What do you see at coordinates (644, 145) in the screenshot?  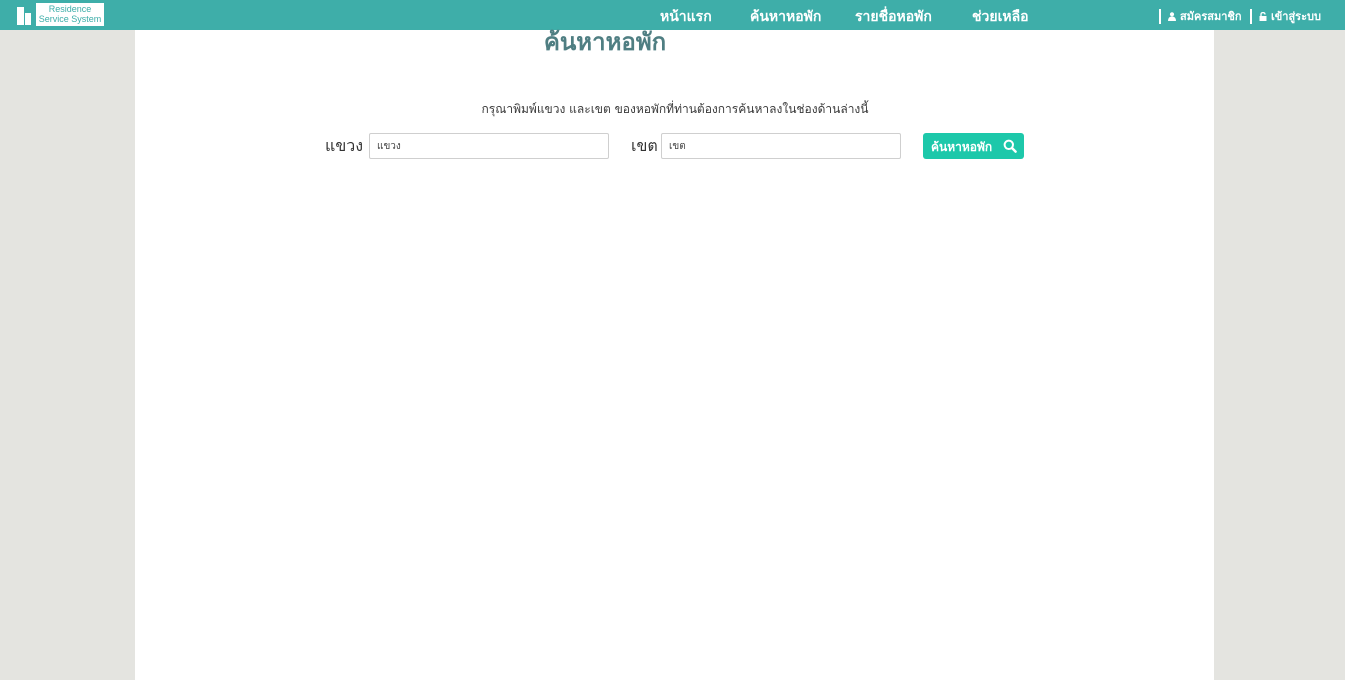 I see `district-label: เขต` at bounding box center [644, 145].